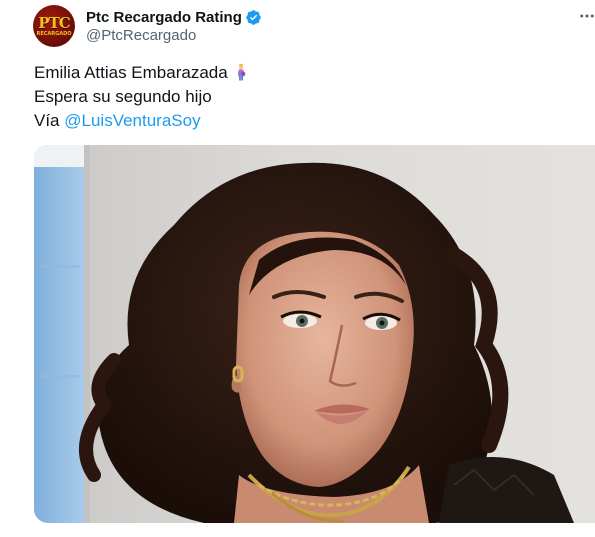  Describe the element at coordinates (241, 72) in the screenshot. I see `pregnant-woman-emoji-icon` at that location.